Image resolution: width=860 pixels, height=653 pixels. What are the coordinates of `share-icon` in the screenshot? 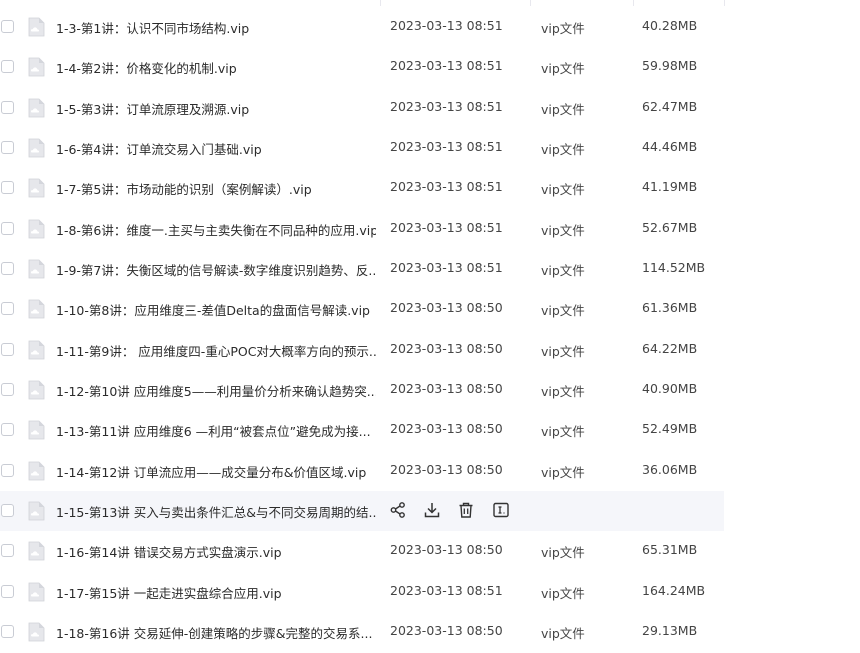 It's located at (399, 511).